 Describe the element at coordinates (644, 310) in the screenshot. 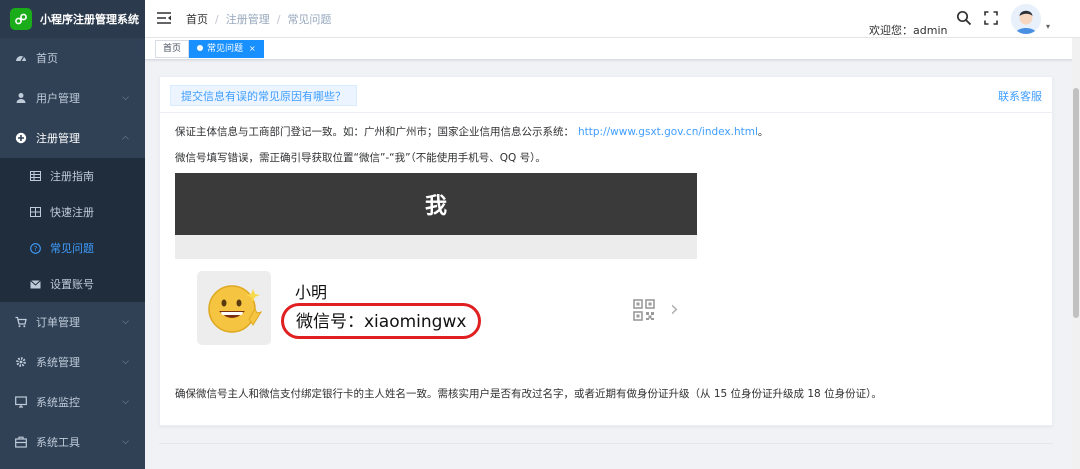

I see `qr-code-icon` at that location.